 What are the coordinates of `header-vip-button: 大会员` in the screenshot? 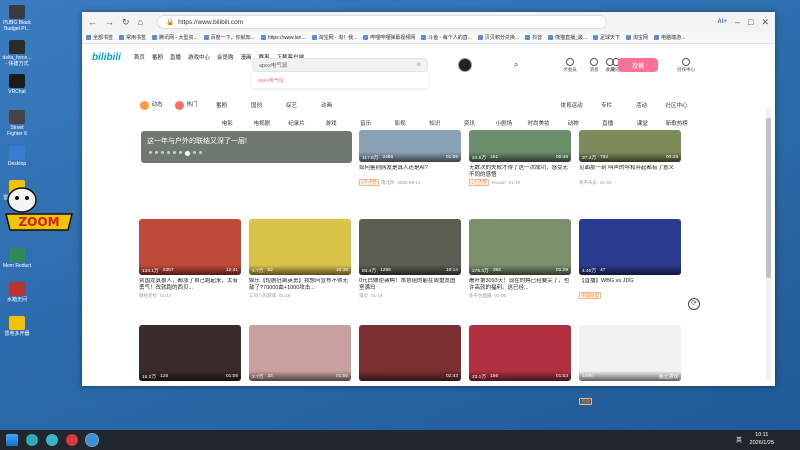 It's located at (570, 65).